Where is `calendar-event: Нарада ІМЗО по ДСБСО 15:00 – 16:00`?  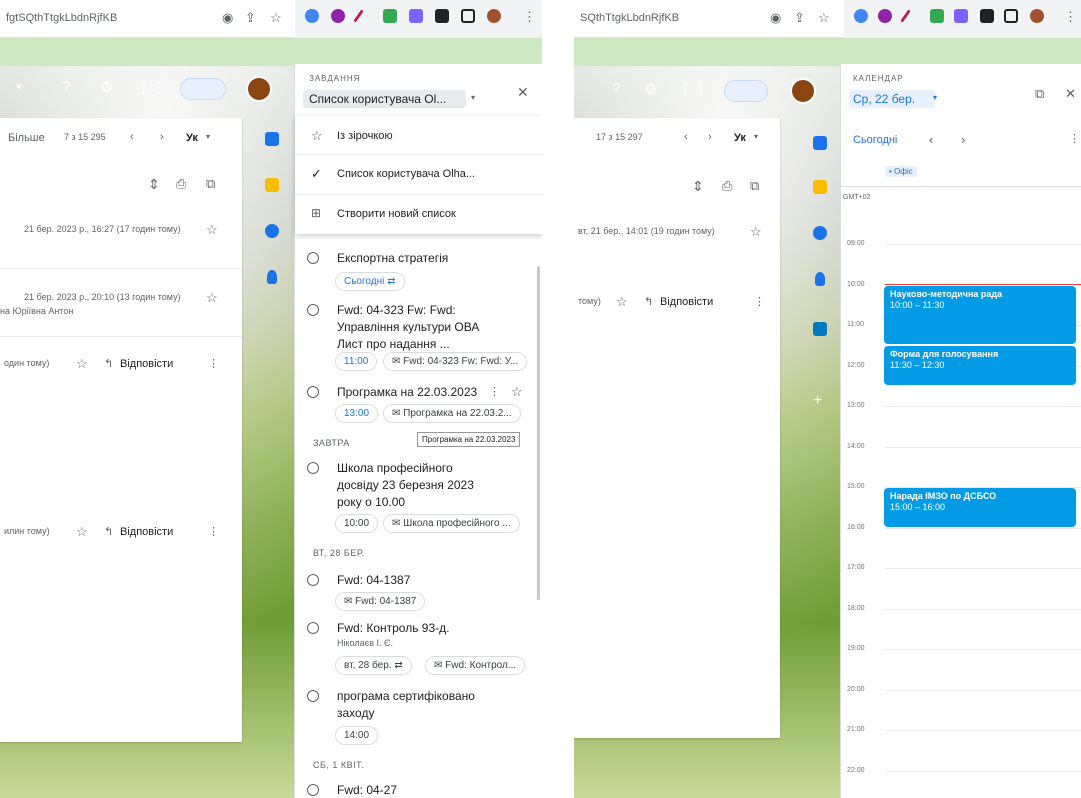
calendar-event: Нарада ІМЗО по ДСБСО 15:00 – 16:00 is located at coordinates (980, 507).